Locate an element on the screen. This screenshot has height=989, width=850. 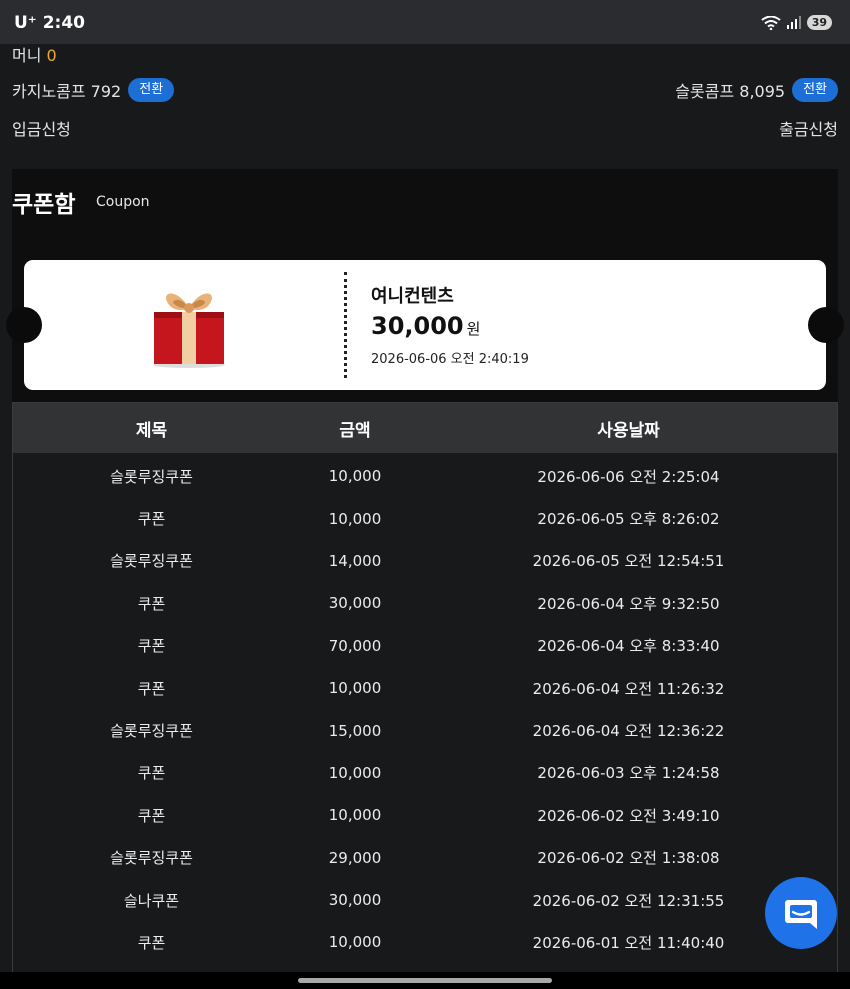
table-row: 쿠폰 10,000 2026-06-01 오전 11:40:40 is located at coordinates (425, 942).